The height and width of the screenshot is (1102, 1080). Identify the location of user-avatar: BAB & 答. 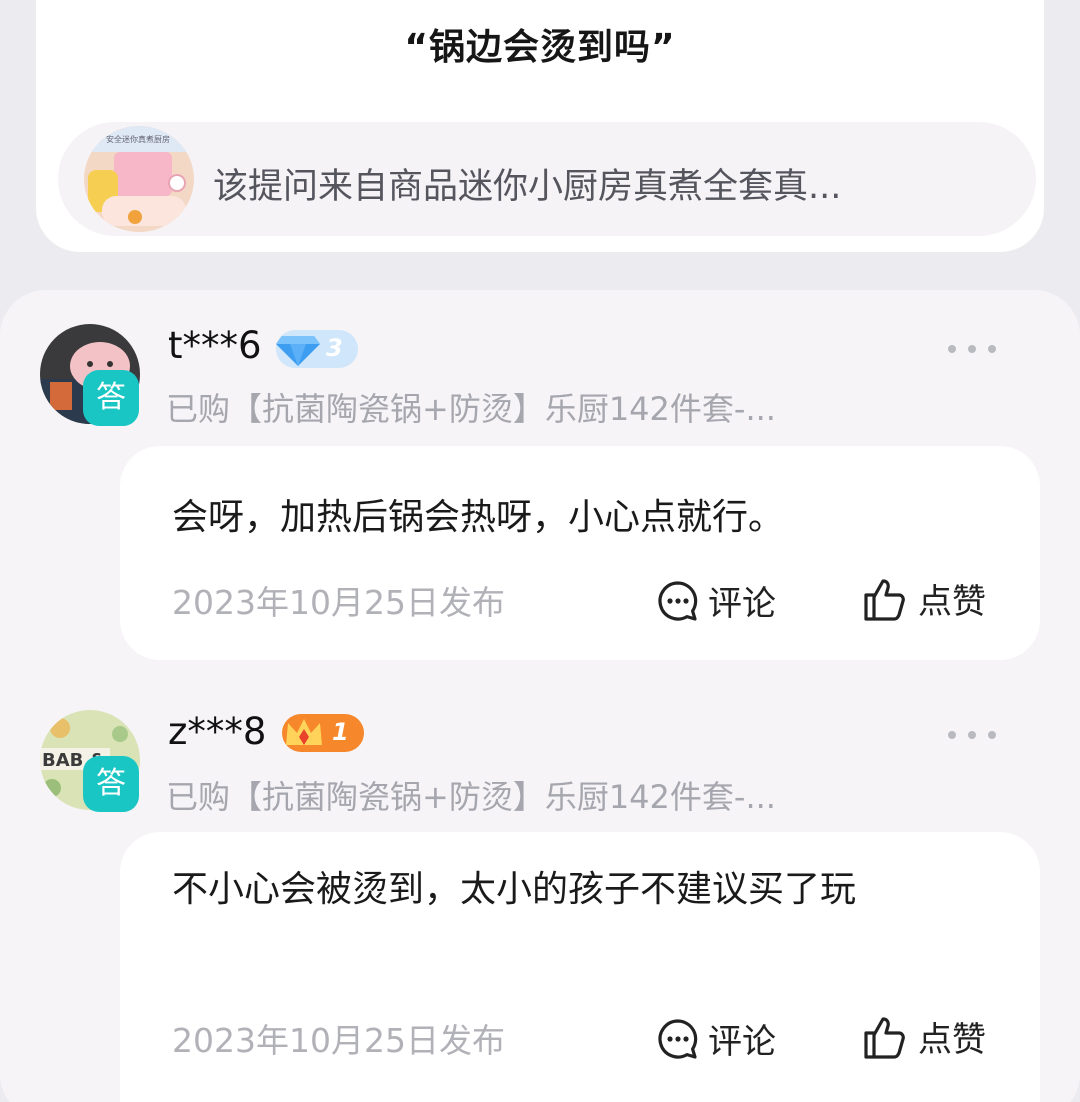
(92, 762).